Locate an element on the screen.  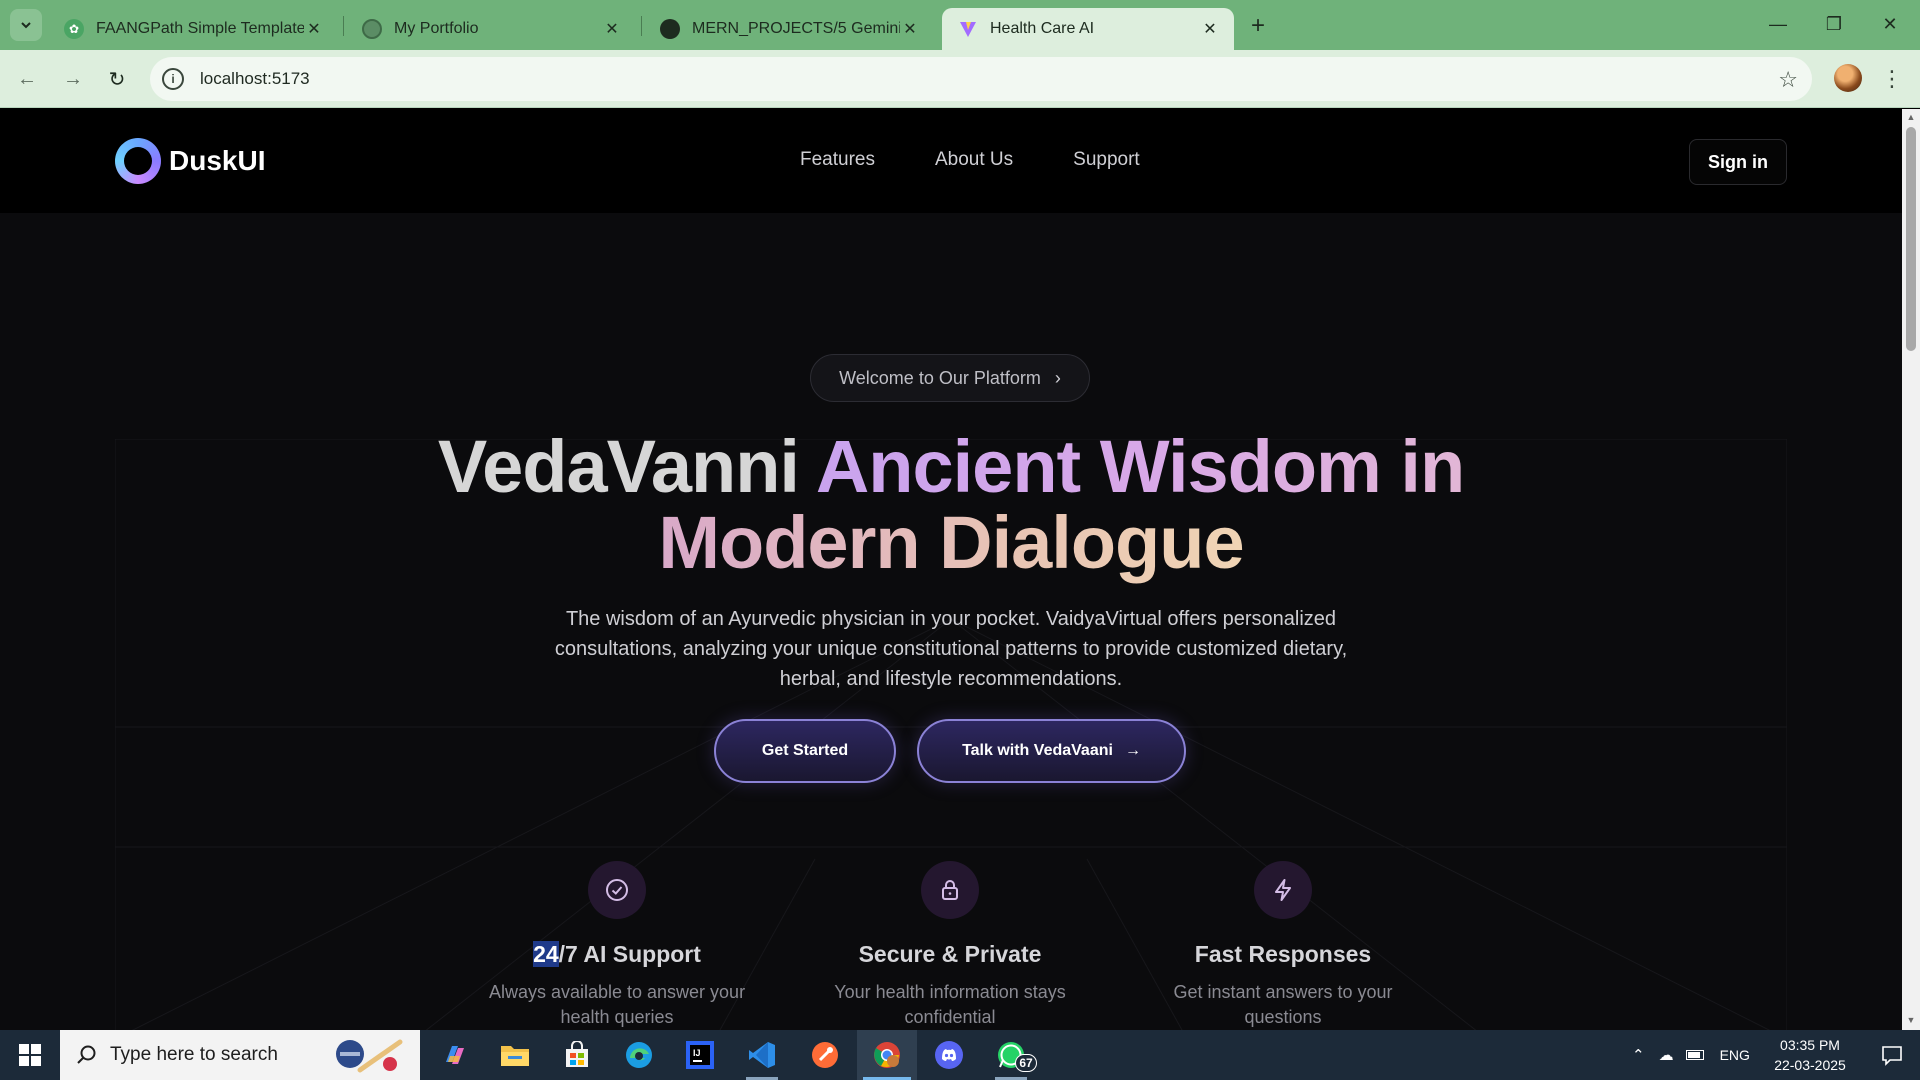
vite-icon is located at coordinates (968, 29).